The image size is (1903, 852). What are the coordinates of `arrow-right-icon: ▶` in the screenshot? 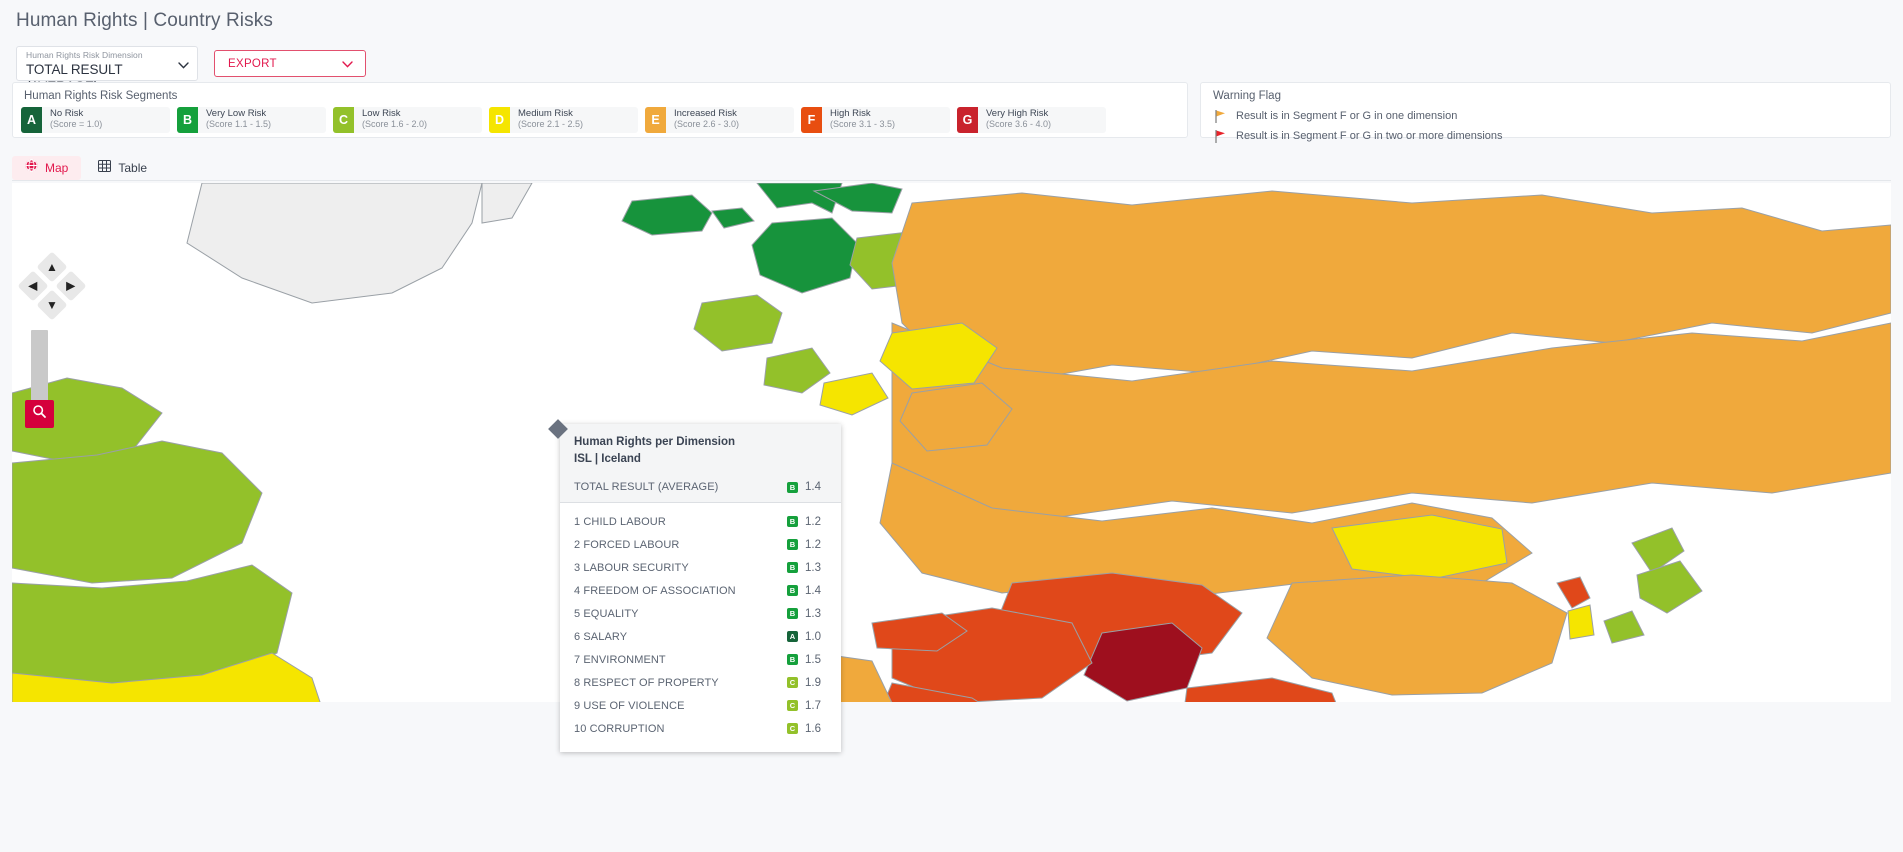 It's located at (71, 285).